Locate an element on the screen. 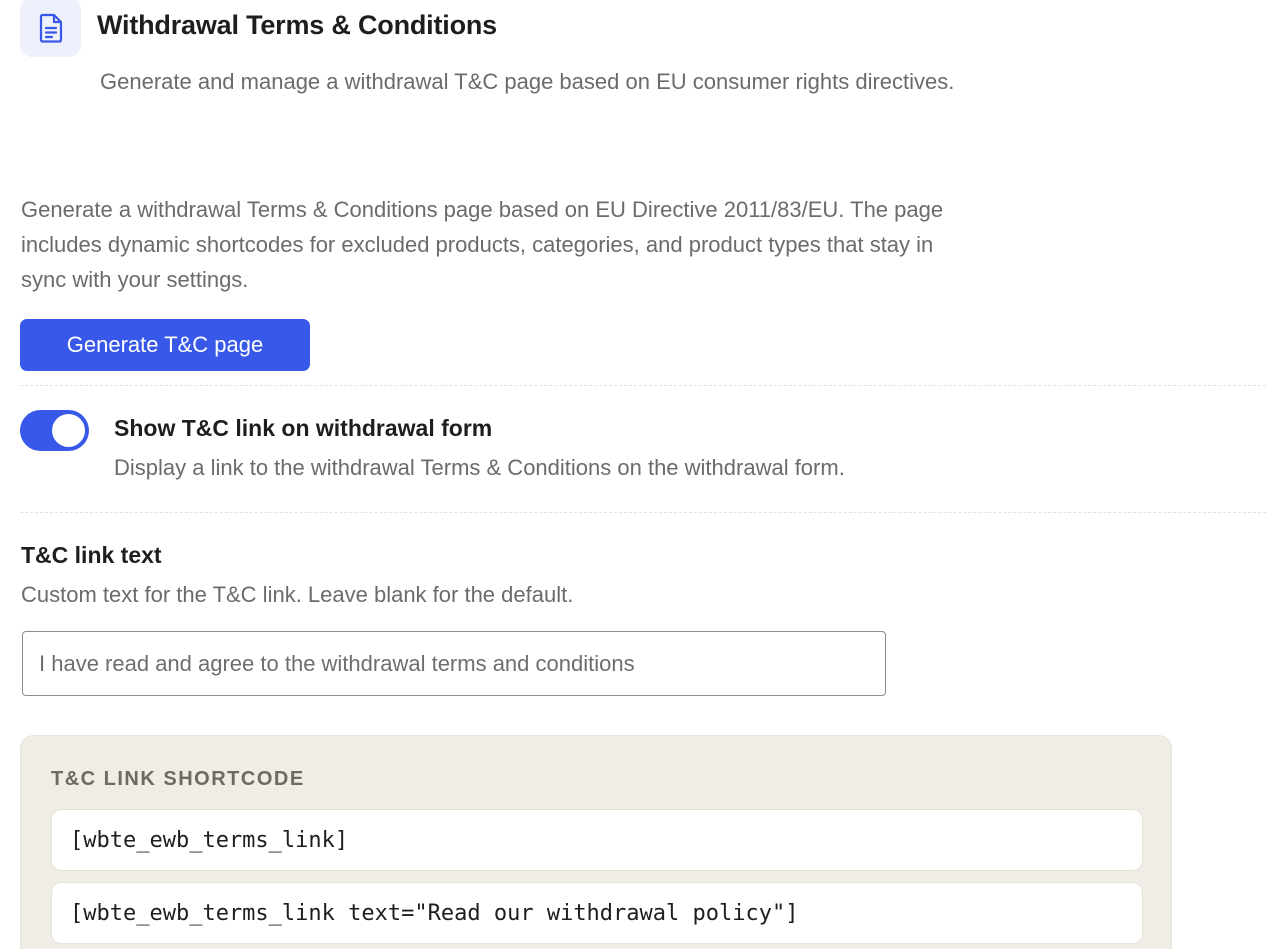  toggle-knob is located at coordinates (68, 430).